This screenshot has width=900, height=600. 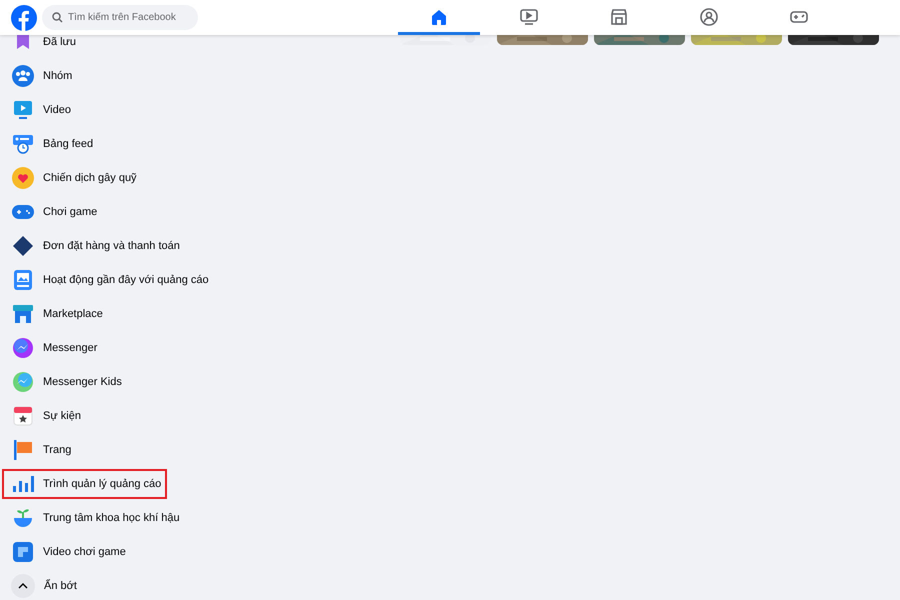 What do you see at coordinates (82, 382) in the screenshot?
I see `sidebar-item: Messenger Kids` at bounding box center [82, 382].